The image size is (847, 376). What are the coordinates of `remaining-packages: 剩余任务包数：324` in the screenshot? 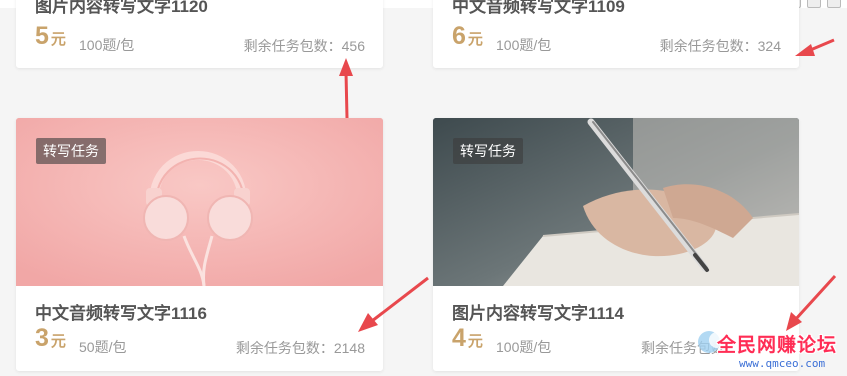 It's located at (720, 46).